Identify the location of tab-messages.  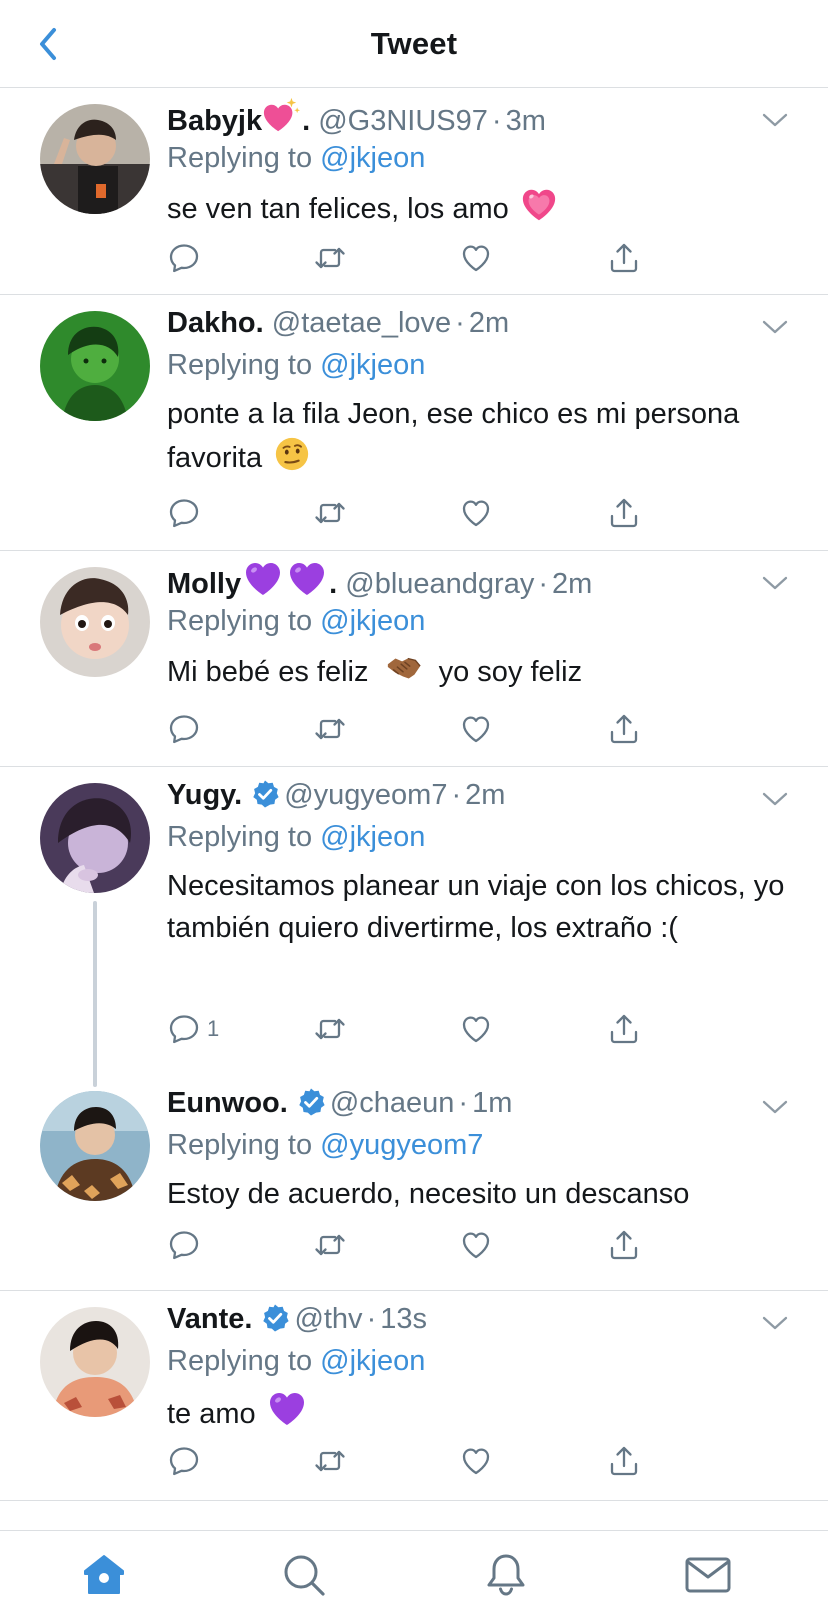
(708, 1575).